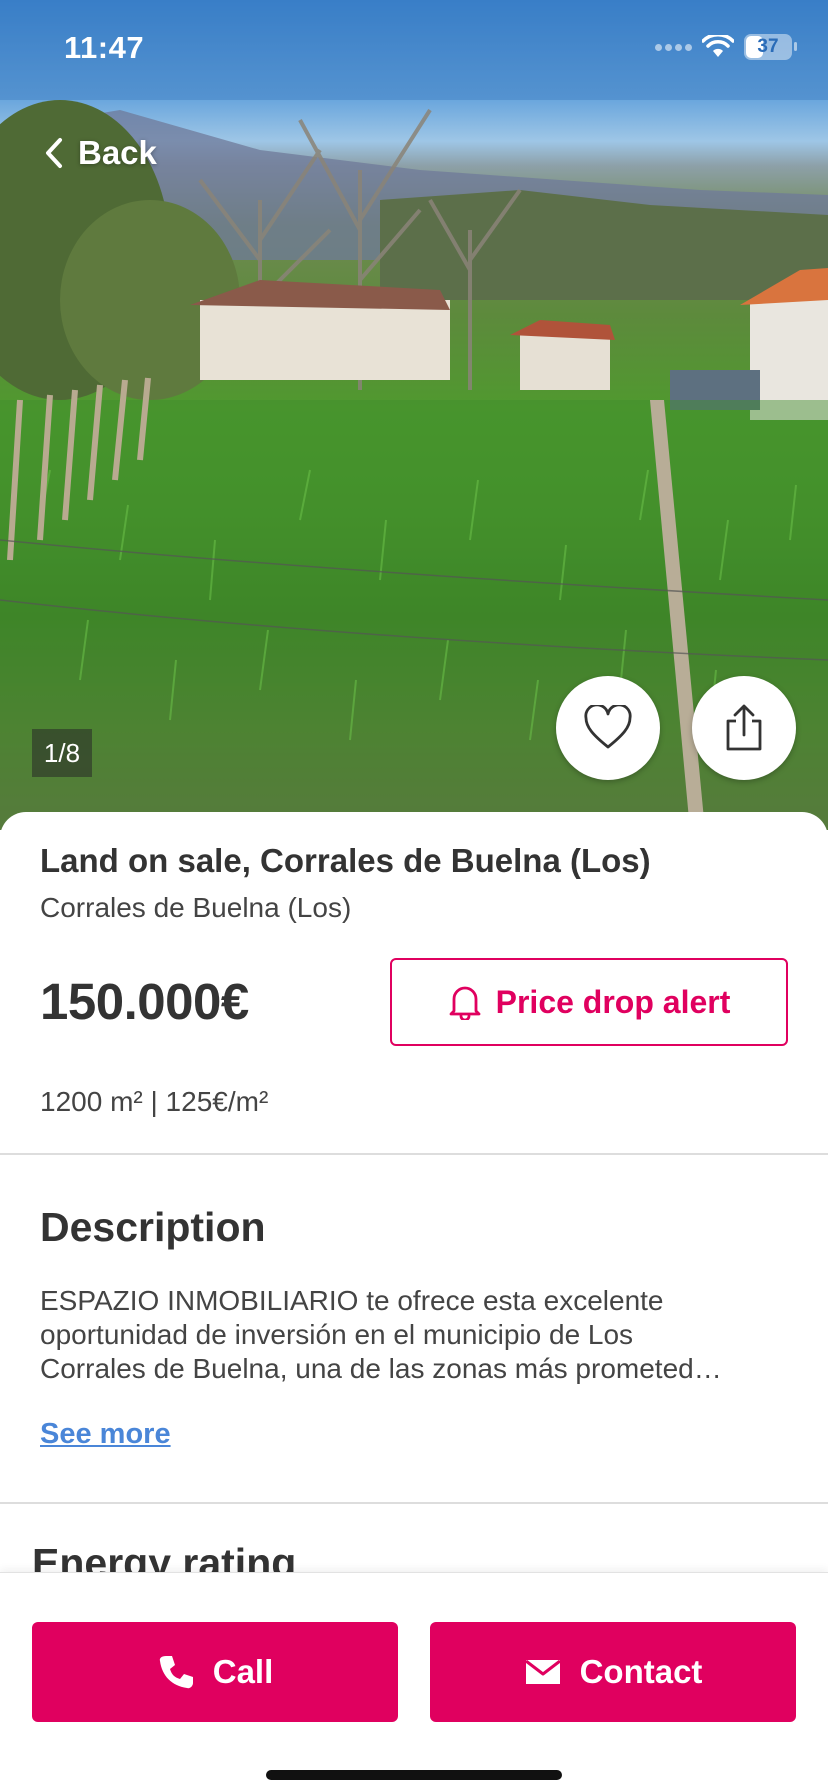 The height and width of the screenshot is (1792, 828). I want to click on chevron-left-icon, so click(54, 153).